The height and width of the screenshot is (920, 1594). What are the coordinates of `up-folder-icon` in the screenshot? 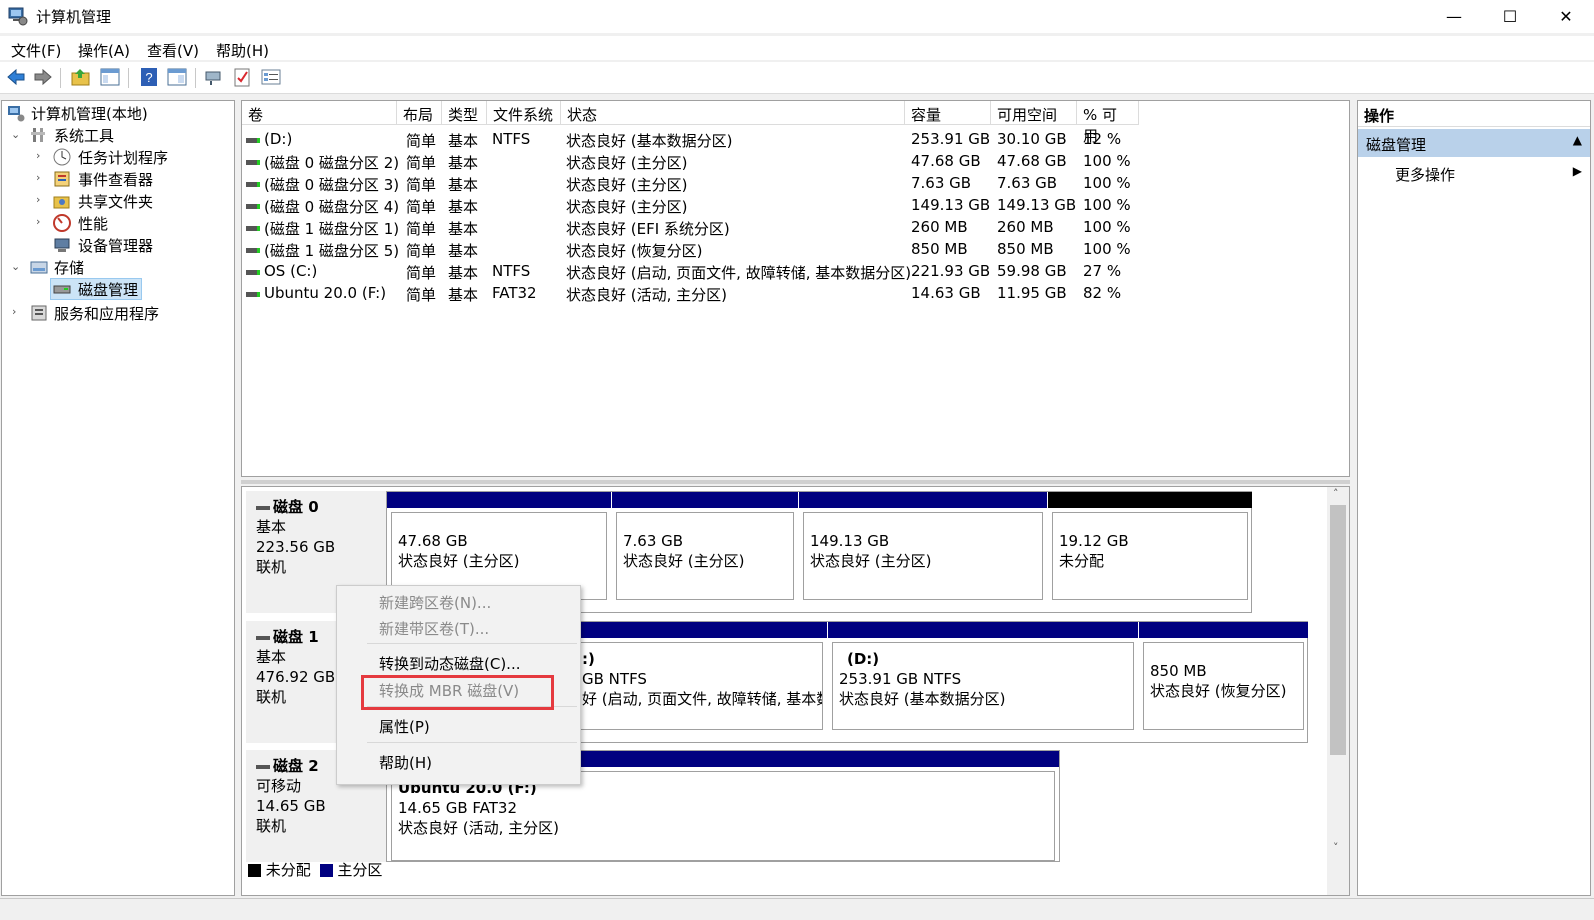 It's located at (81, 77).